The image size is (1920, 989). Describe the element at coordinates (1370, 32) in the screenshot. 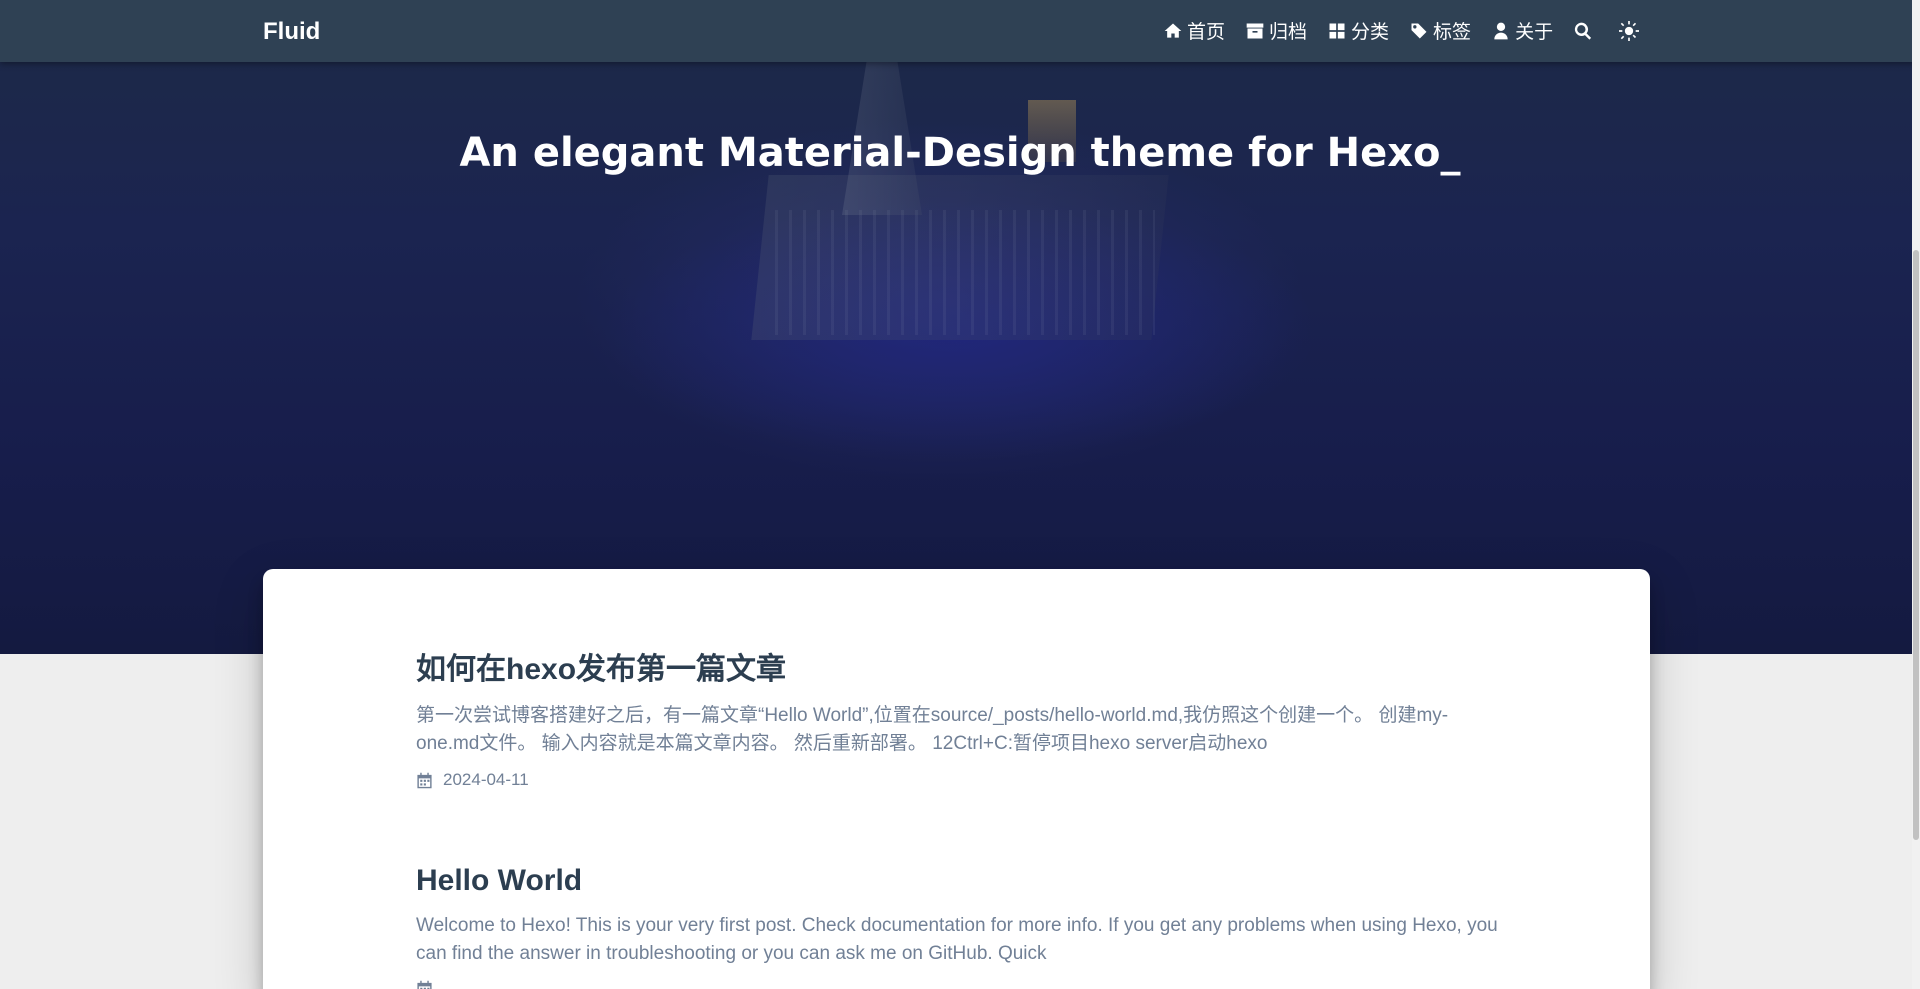

I see `nav-item-category-label: 分类` at that location.